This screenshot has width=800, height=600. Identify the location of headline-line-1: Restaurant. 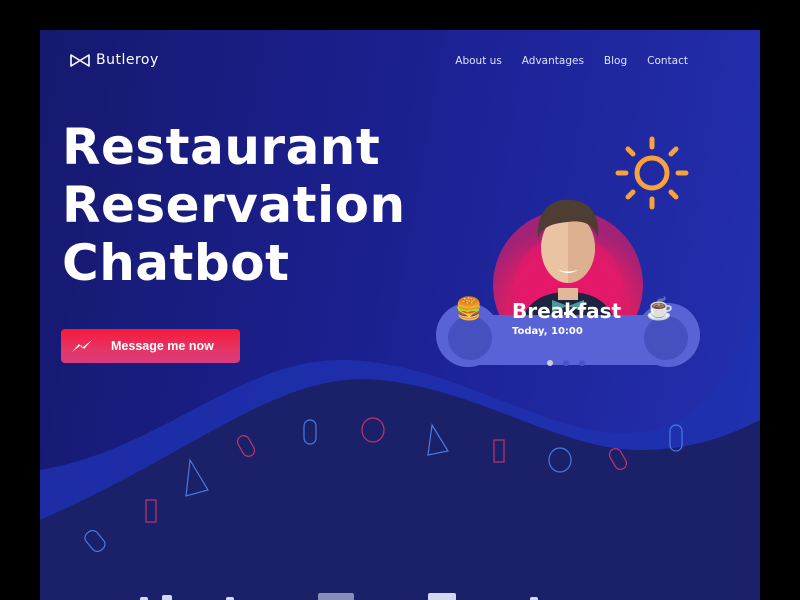
(221, 147).